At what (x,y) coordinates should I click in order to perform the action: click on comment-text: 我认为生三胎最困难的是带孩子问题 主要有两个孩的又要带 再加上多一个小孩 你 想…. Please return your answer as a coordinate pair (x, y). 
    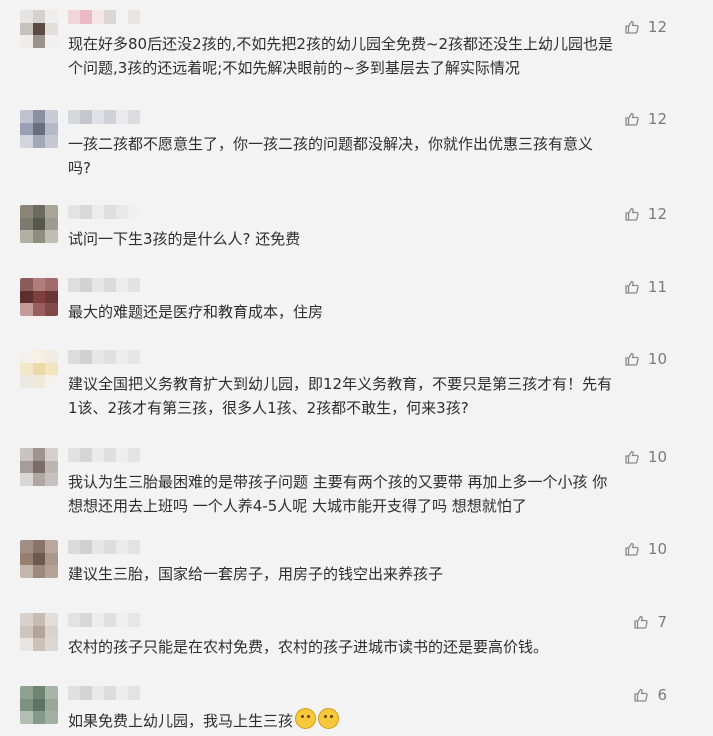
    Looking at the image, I should click on (378, 494).